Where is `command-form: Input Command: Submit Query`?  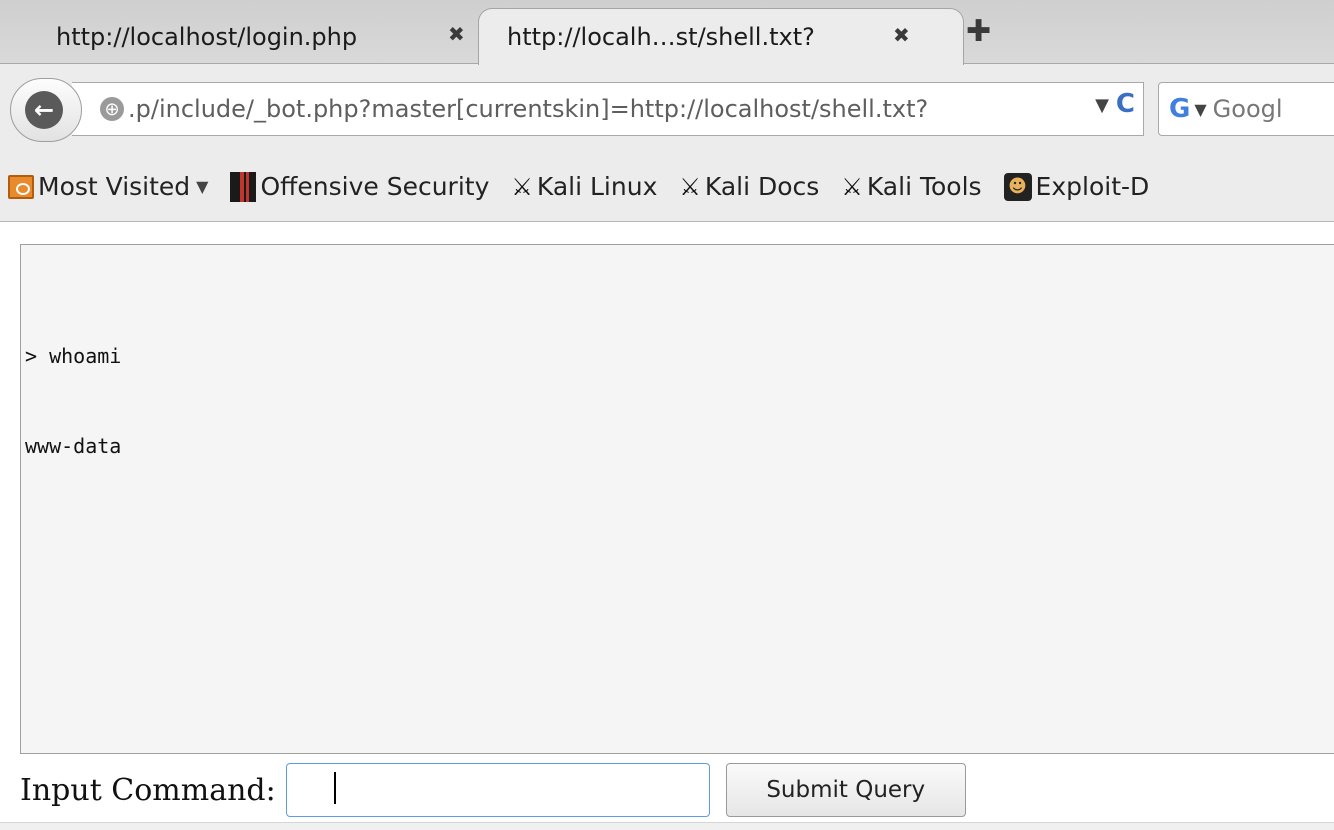 command-form: Input Command: Submit Query is located at coordinates (670, 790).